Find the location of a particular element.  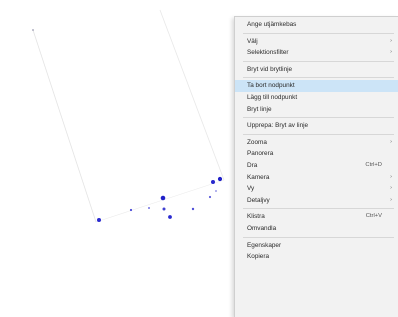

menu-item-lagg-till-nodpunkt: Lägg till nodpunkt is located at coordinates (316, 98).